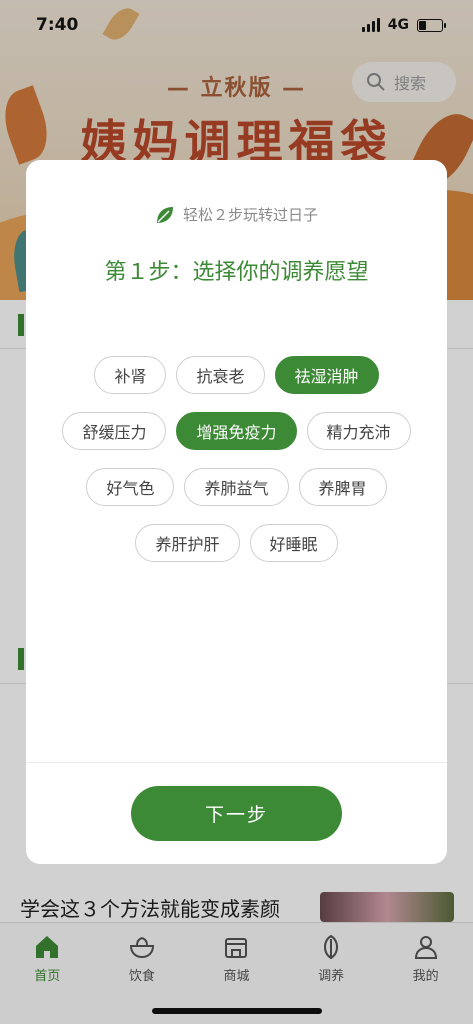 The image size is (473, 1024). Describe the element at coordinates (220, 375) in the screenshot. I see `tag-option: 抗衰老` at that location.